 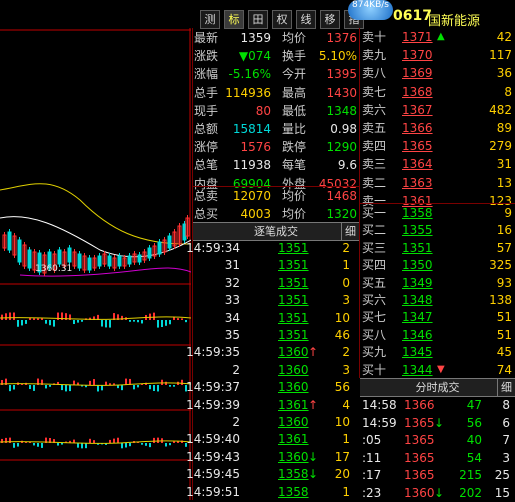 I want to click on tick-time: 35, so click(x=232, y=335).